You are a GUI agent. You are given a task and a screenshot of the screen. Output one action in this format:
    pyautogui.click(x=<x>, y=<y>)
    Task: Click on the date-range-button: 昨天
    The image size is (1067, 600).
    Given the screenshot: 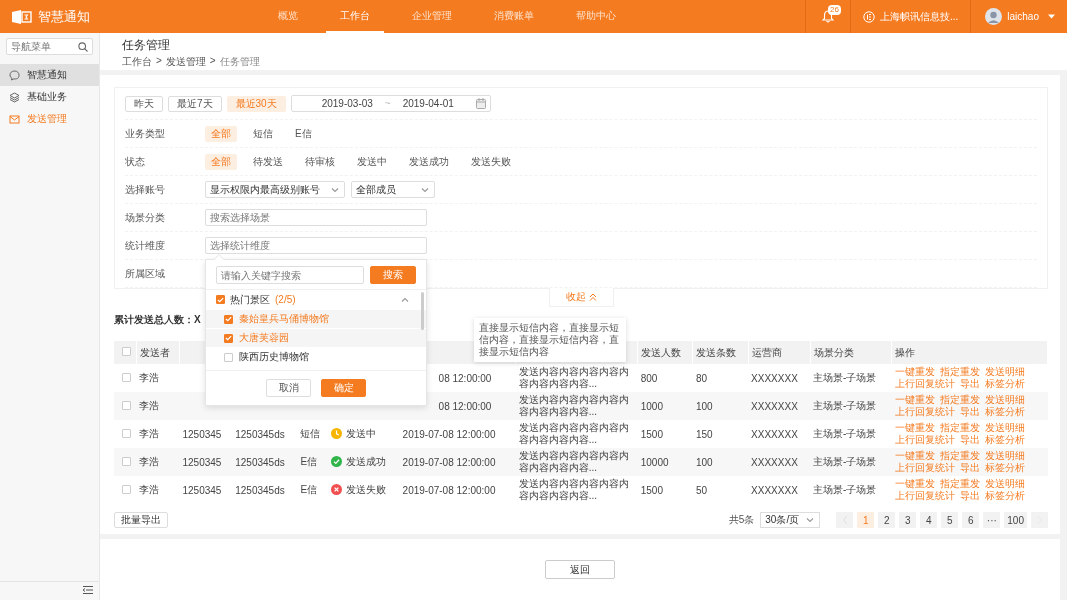 What is the action you would take?
    pyautogui.click(x=144, y=103)
    